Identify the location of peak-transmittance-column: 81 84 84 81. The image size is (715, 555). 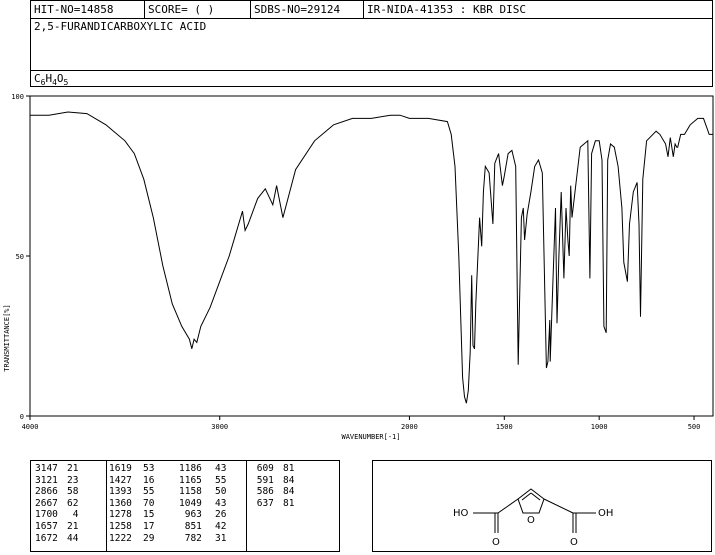
(288, 486).